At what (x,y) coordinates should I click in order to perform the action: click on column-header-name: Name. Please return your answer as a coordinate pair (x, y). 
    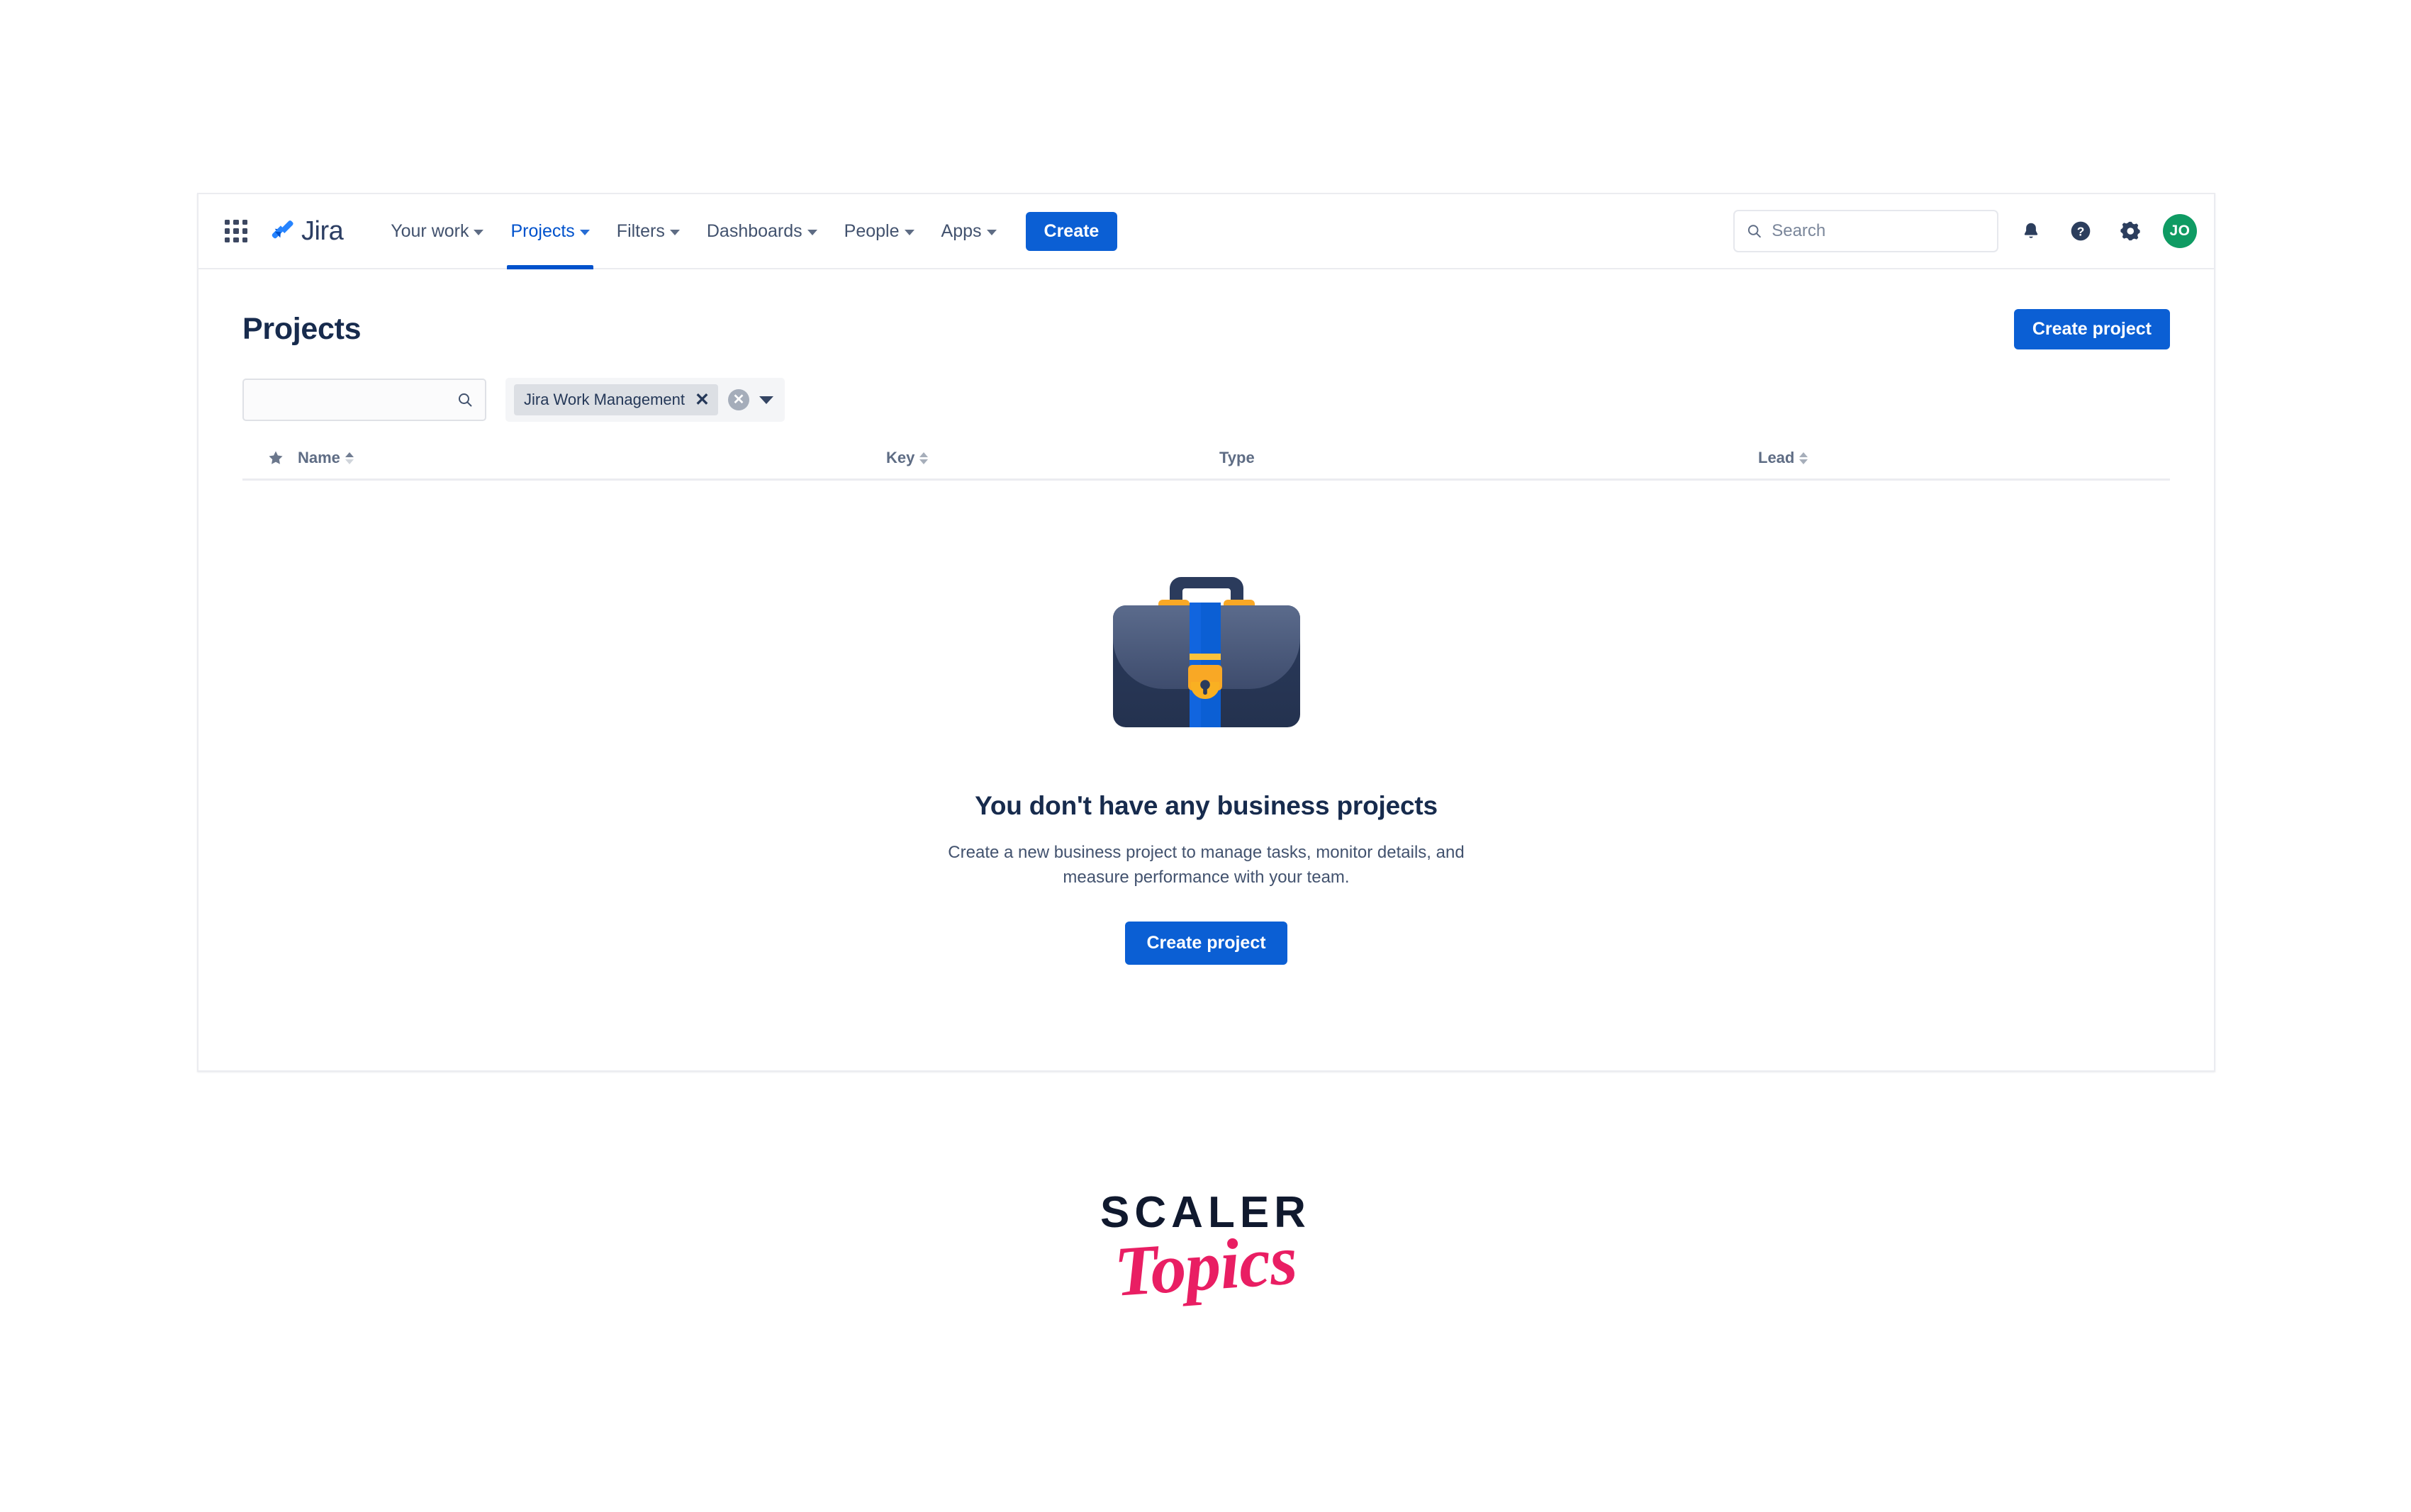
    Looking at the image, I should click on (592, 458).